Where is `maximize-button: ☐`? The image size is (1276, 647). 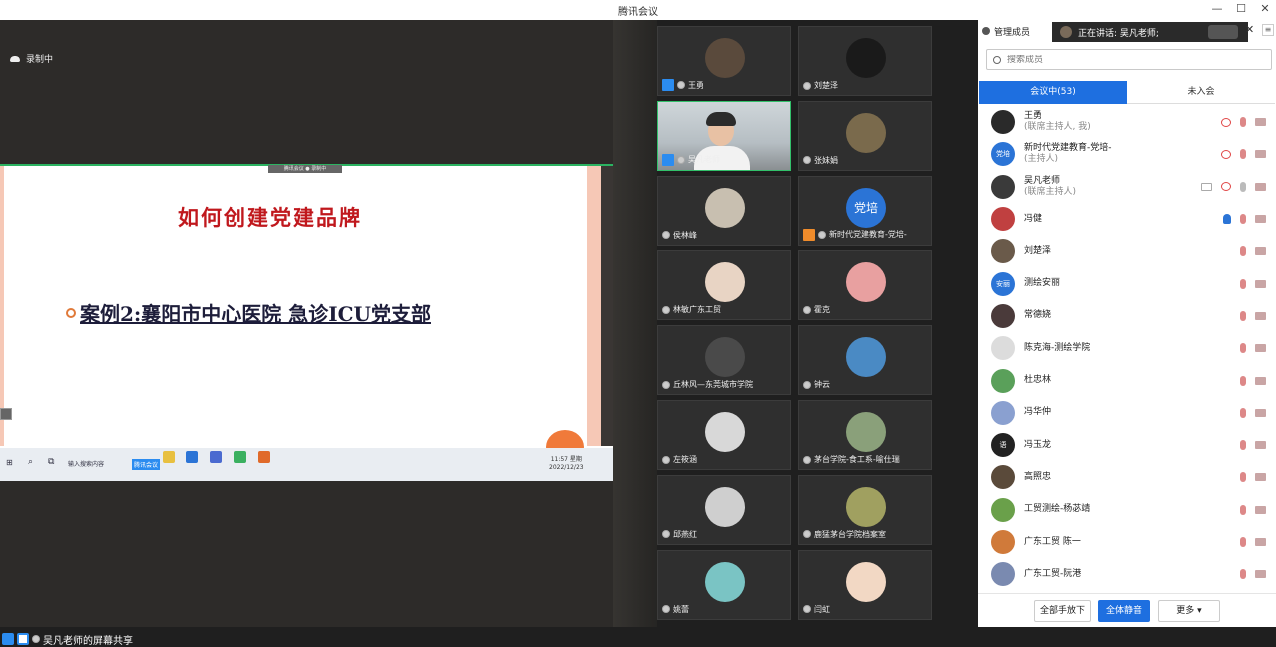
maximize-button: ☐ is located at coordinates (1241, 10).